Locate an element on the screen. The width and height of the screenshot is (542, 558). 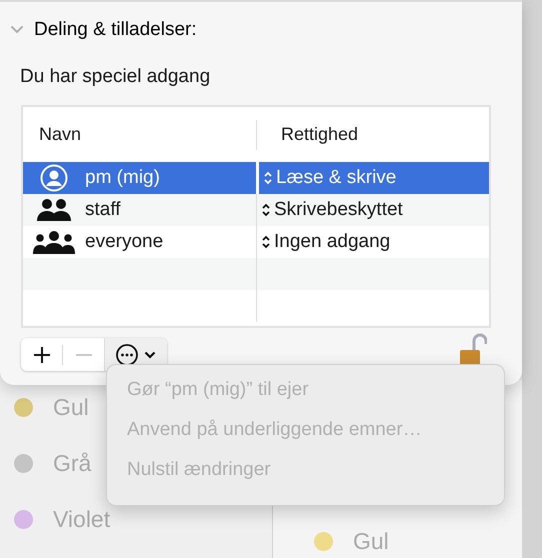
table-cell-text: pm (mig) is located at coordinates (122, 178).